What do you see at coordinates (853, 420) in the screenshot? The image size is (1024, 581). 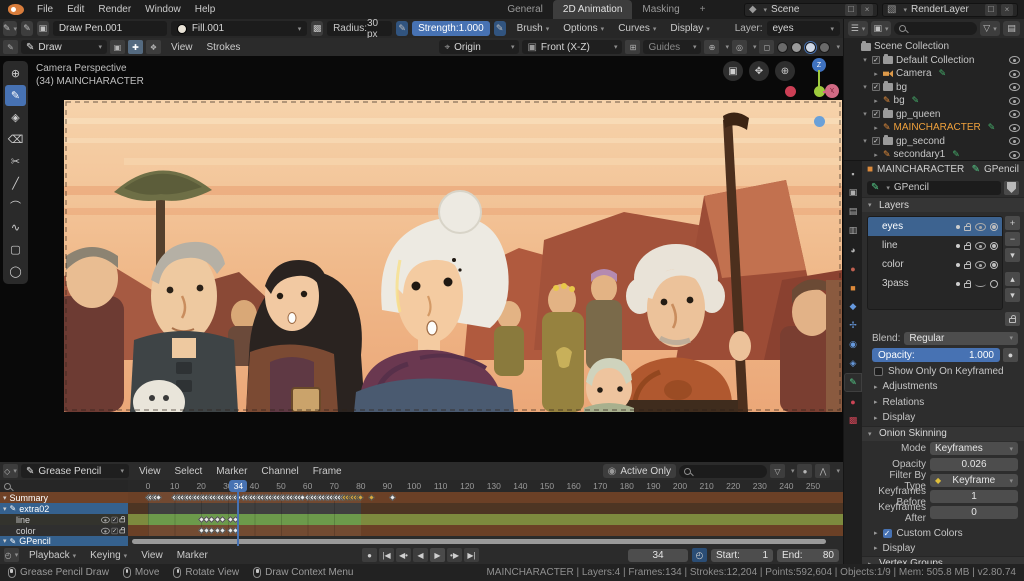 I see `texture-tab: ▩` at bounding box center [853, 420].